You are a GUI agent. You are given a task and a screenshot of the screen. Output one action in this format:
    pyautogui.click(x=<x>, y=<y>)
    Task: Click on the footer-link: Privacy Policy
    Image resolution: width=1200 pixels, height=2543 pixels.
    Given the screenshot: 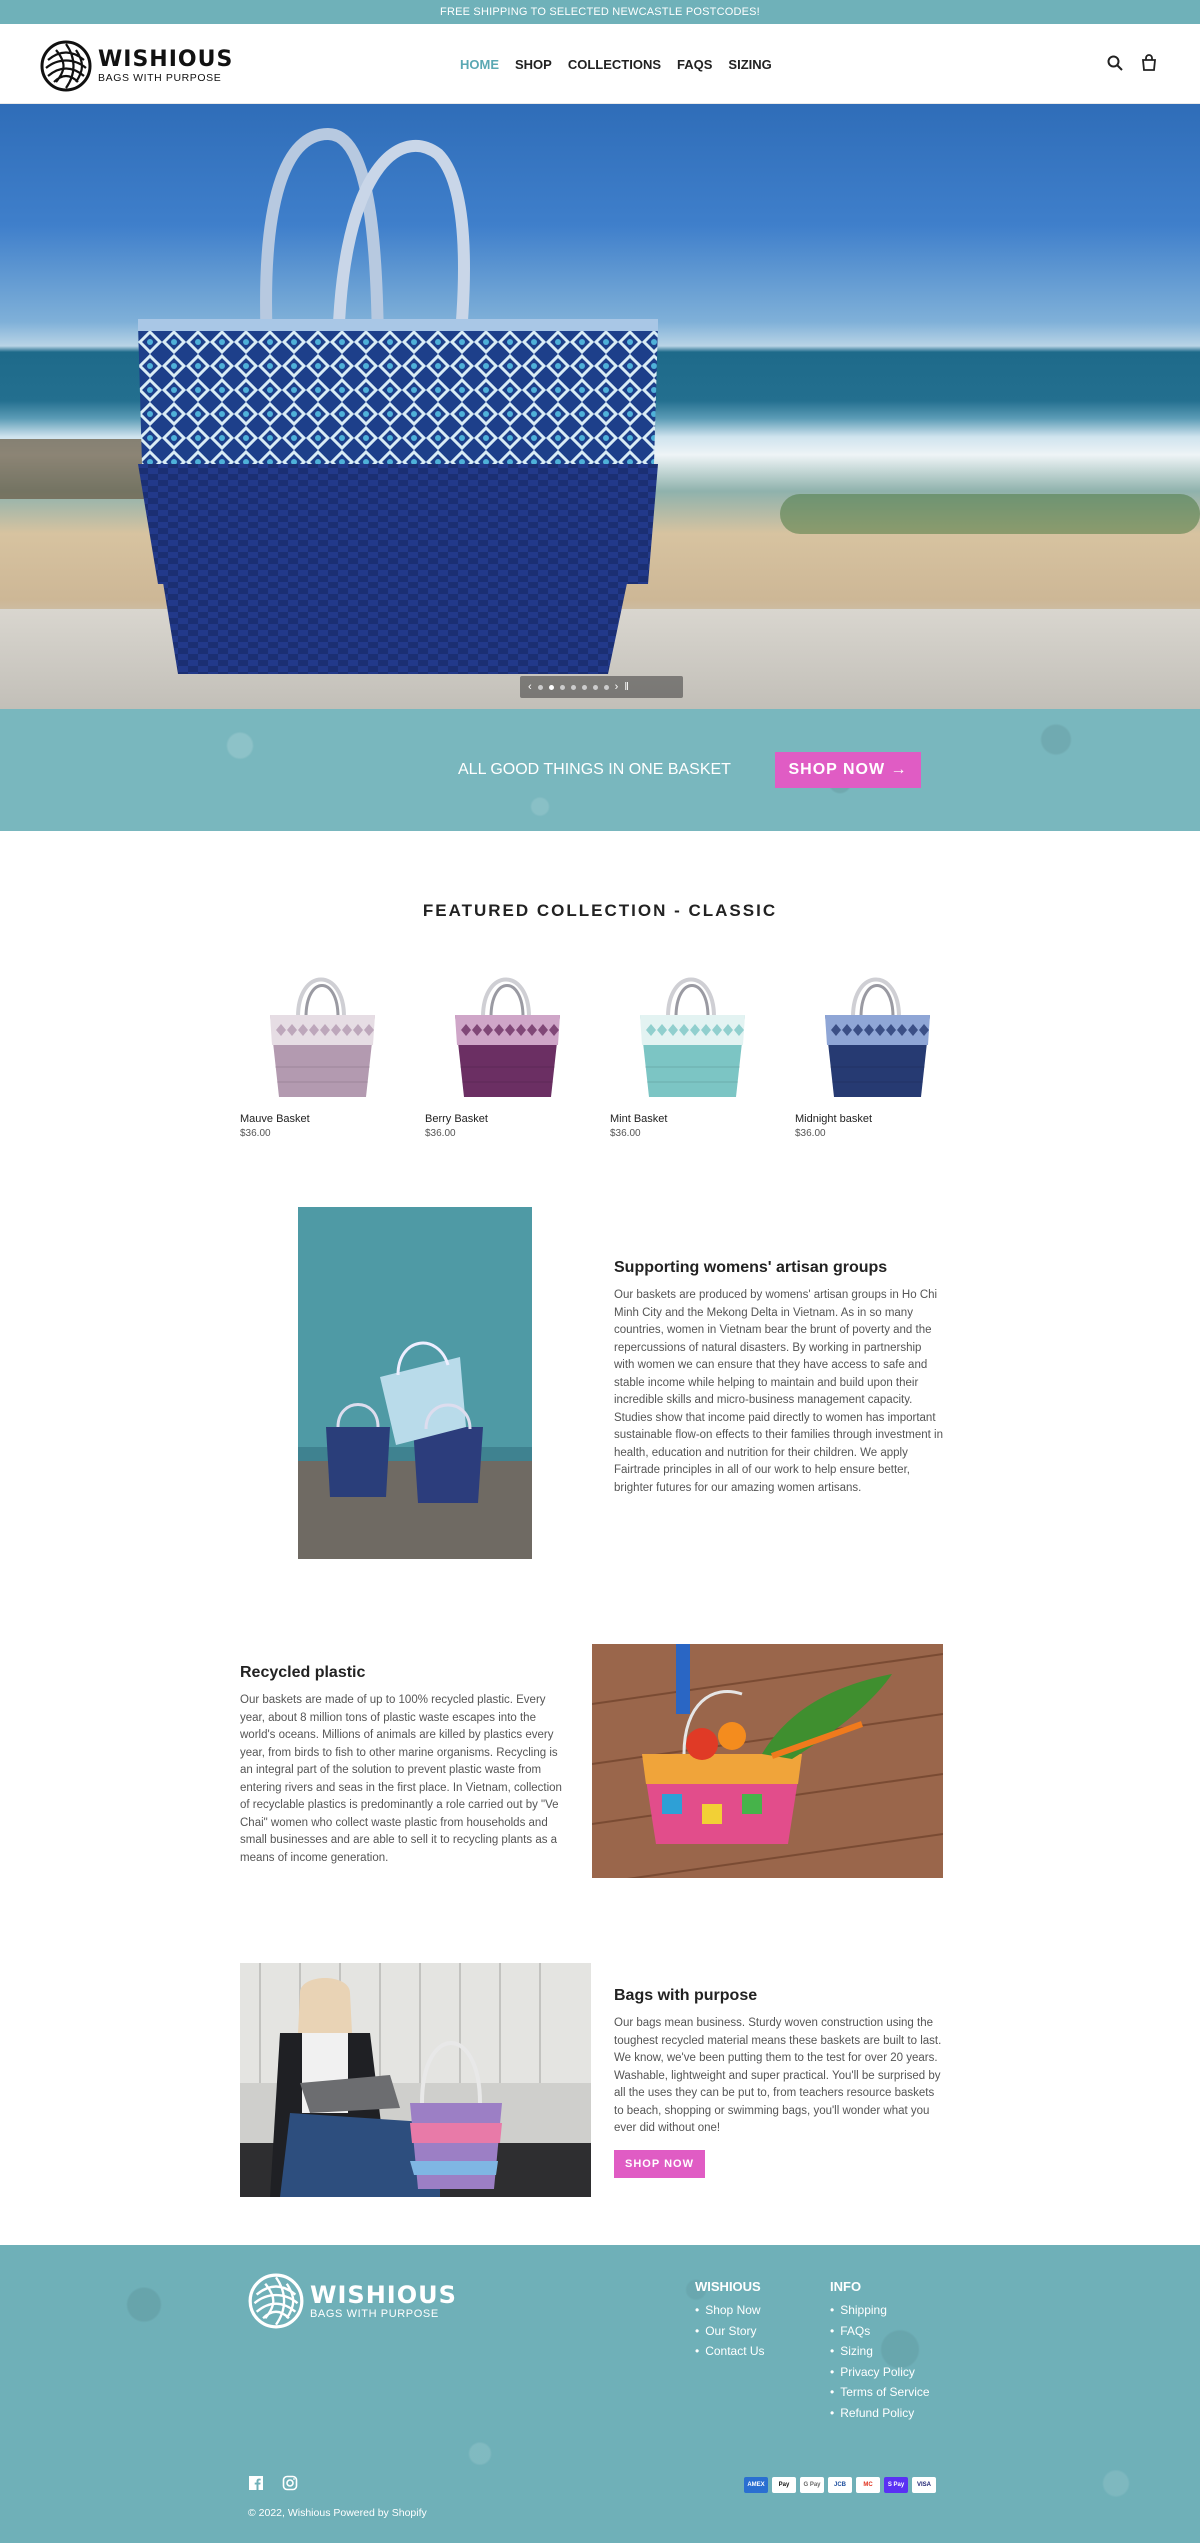 What is the action you would take?
    pyautogui.click(x=880, y=2372)
    